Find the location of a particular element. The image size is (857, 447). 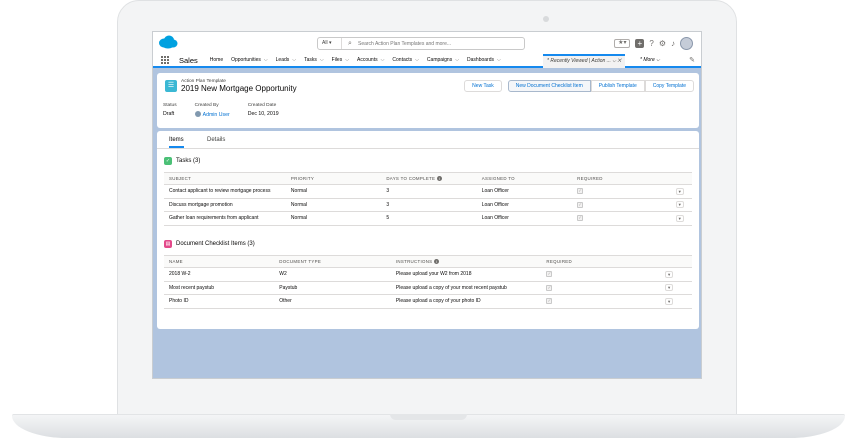

gear-icon: ⚙ is located at coordinates (662, 44).